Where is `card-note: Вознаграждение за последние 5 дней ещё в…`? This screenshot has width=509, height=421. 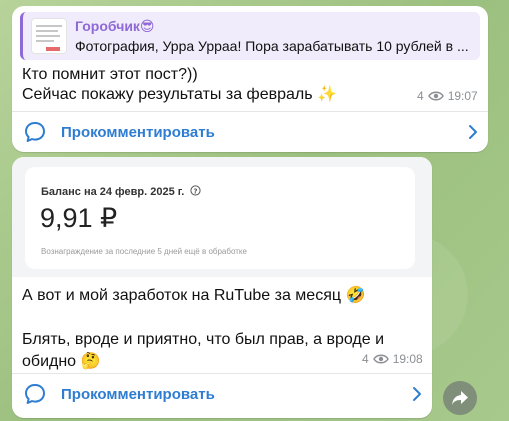 card-note: Вознаграждение за последние 5 дней ещё в… is located at coordinates (144, 251).